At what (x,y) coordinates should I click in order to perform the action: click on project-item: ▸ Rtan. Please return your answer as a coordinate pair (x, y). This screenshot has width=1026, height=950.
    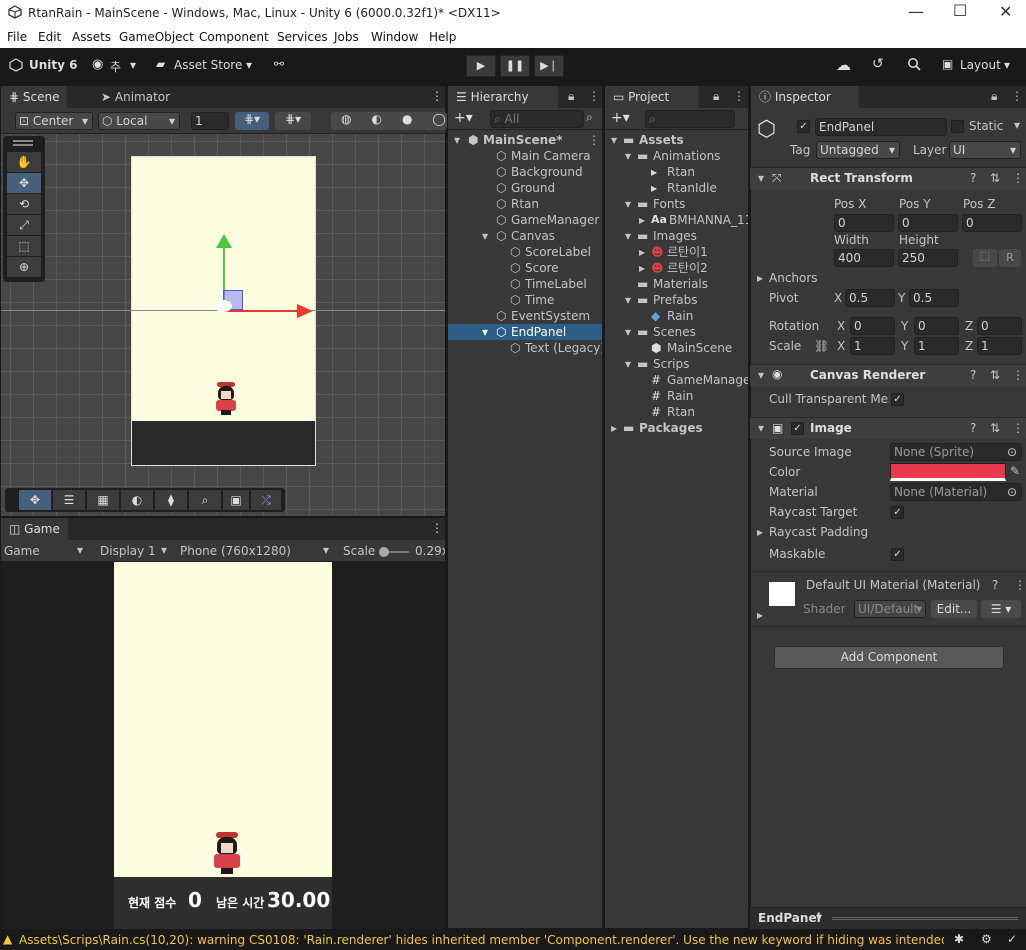
    Looking at the image, I should click on (676, 172).